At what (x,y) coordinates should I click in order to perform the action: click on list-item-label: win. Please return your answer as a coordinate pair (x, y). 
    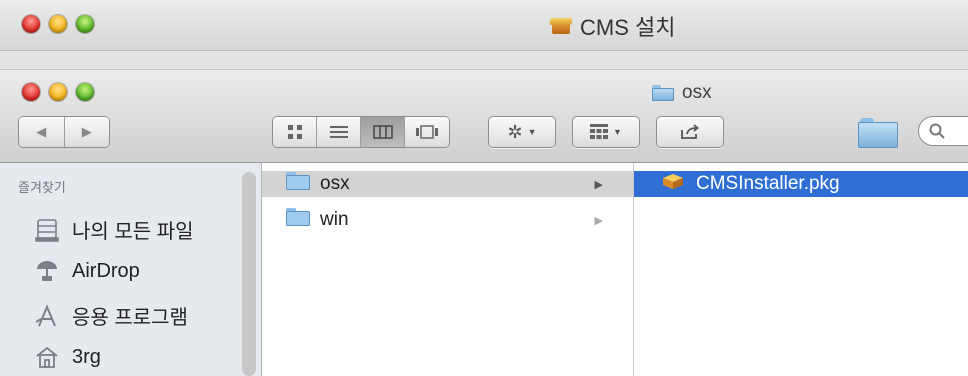
    Looking at the image, I should click on (334, 219).